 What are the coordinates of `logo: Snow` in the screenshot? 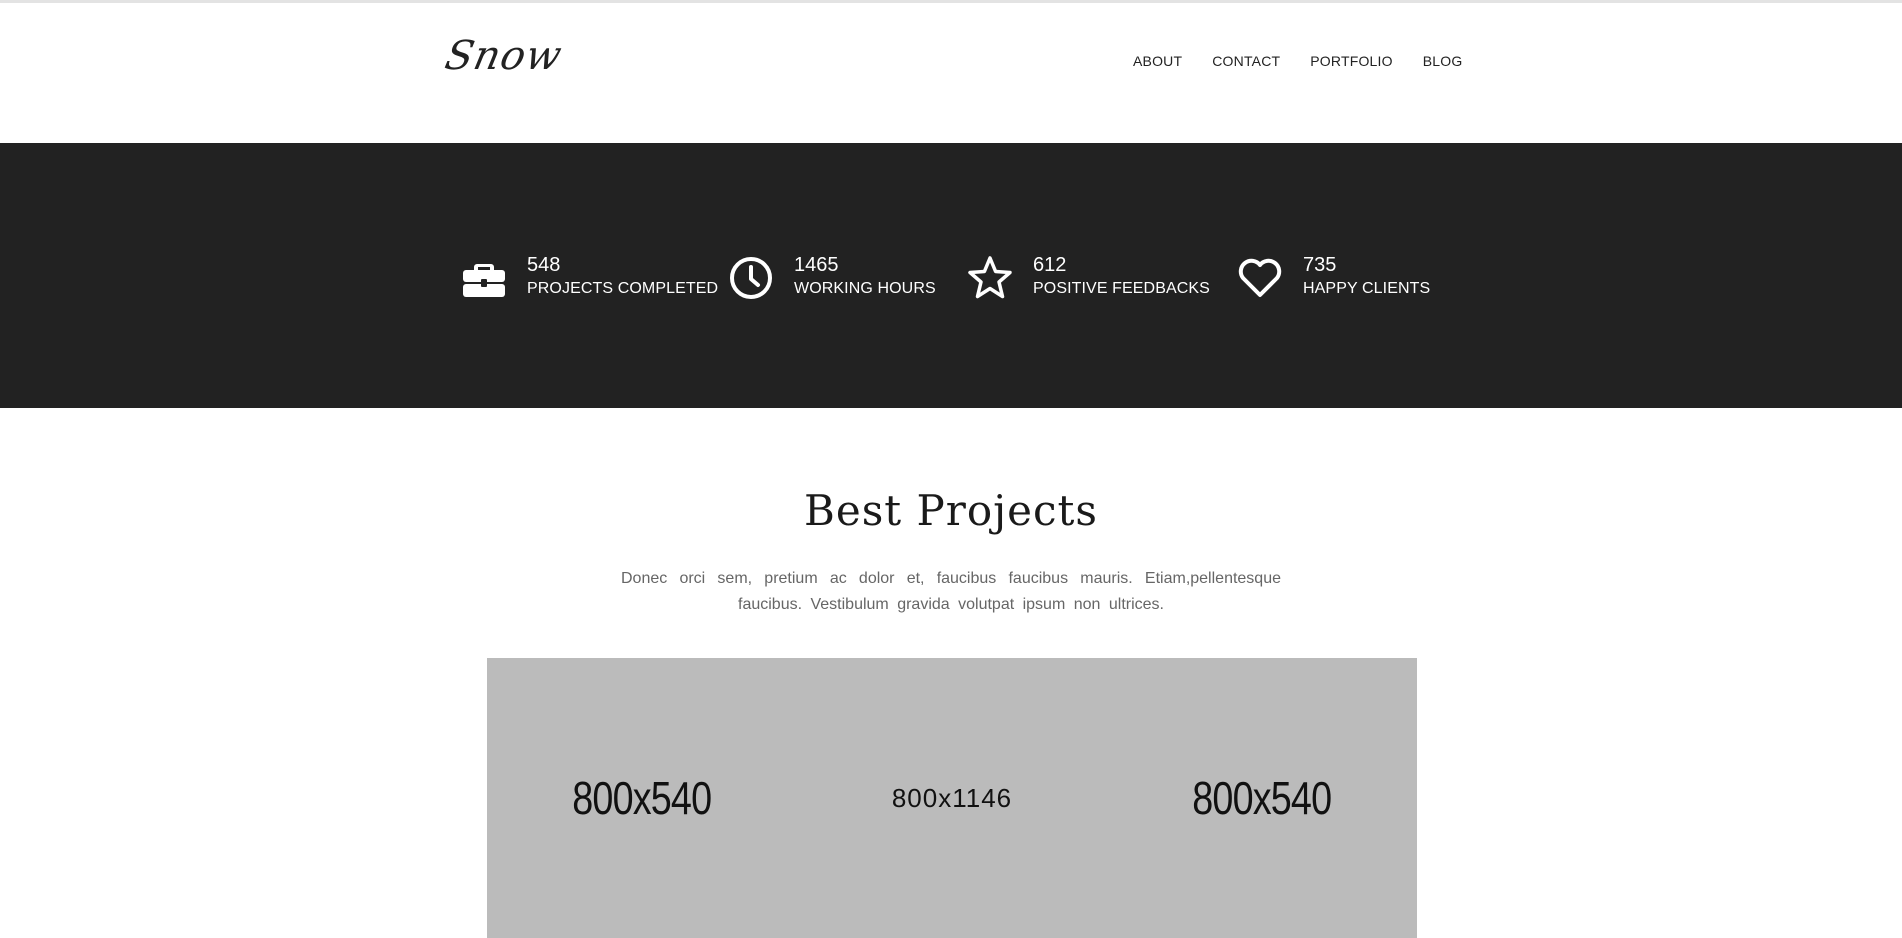 It's located at (503, 56).